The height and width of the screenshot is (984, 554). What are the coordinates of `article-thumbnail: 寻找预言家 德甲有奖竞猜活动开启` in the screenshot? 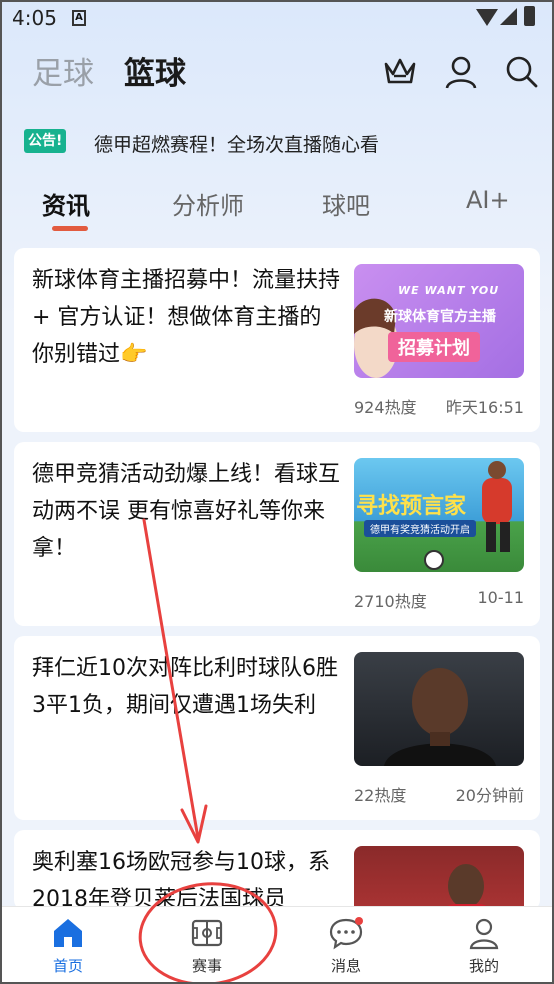 It's located at (439, 515).